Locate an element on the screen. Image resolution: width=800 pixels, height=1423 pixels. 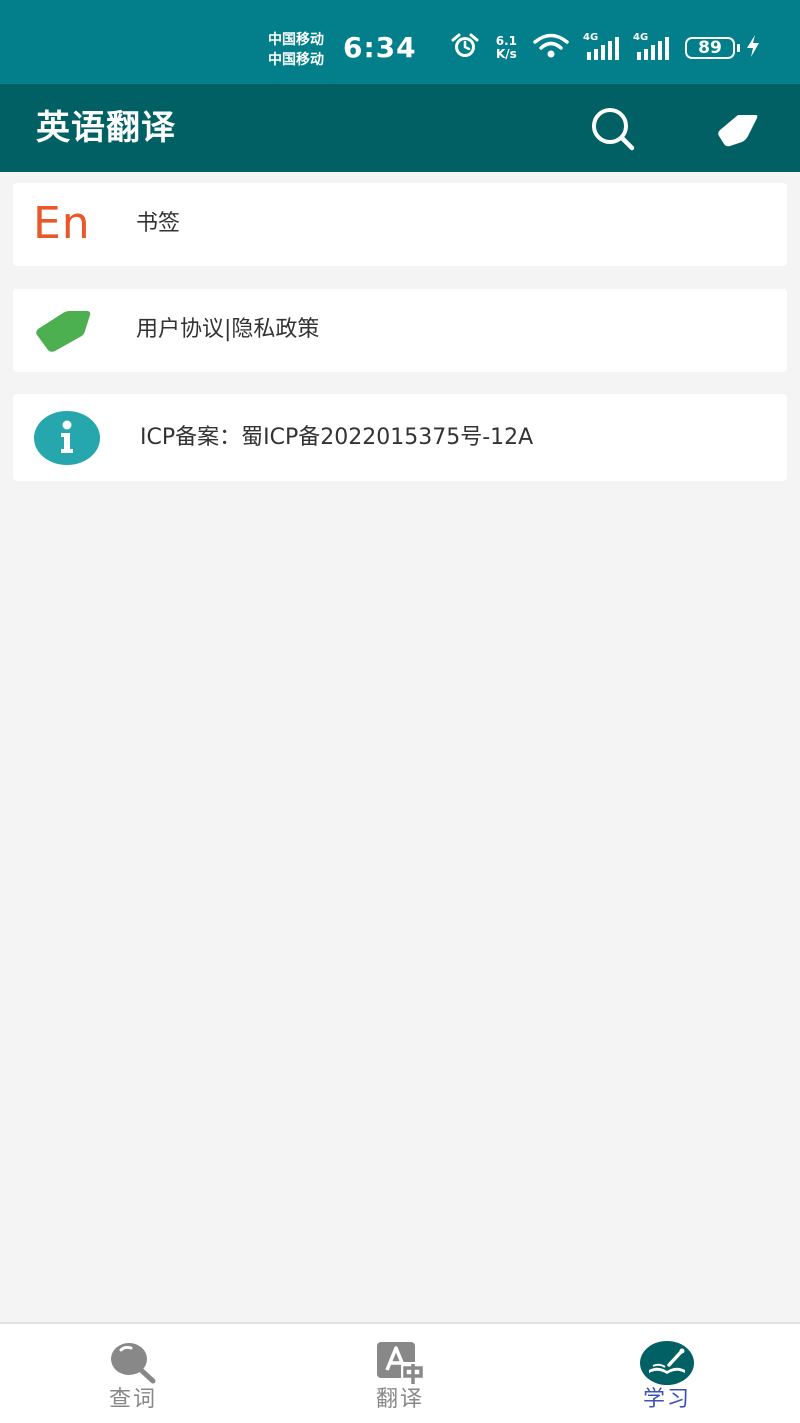
alarm-icon is located at coordinates (465, 48).